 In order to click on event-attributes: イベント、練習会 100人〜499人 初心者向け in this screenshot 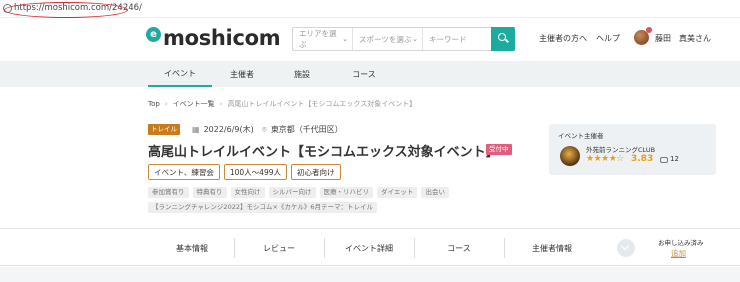, I will do `click(244, 172)`.